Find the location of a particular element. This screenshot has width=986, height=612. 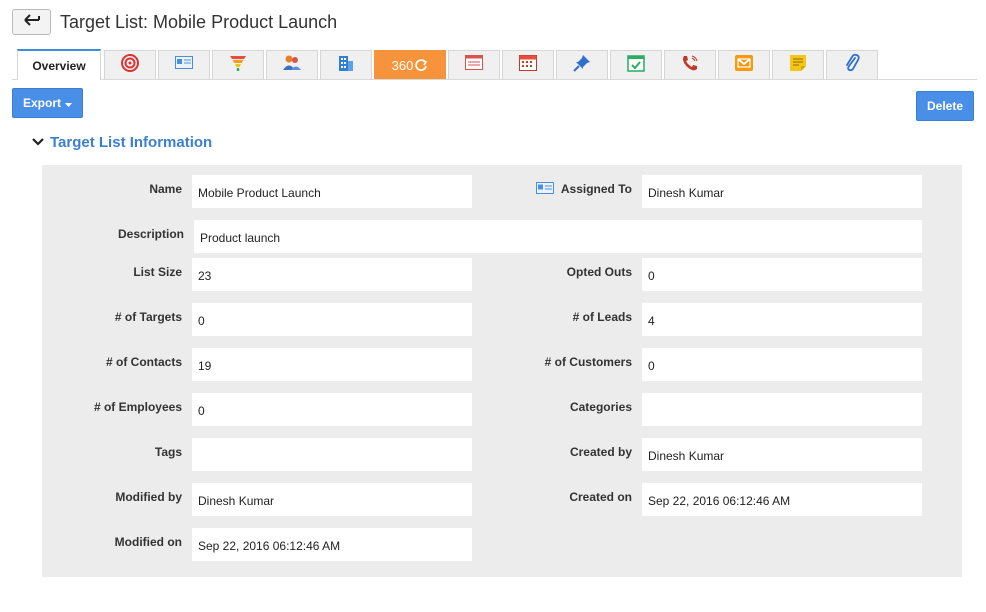

export-button: Export is located at coordinates (47, 103).